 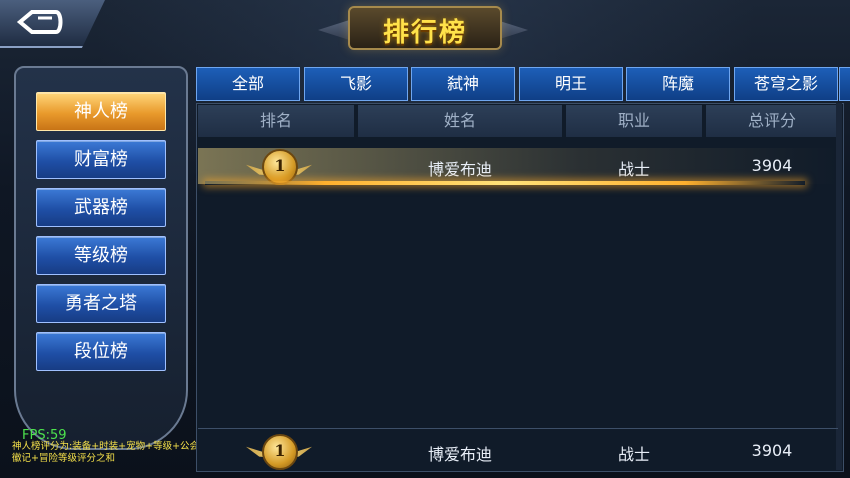 What do you see at coordinates (772, 165) in the screenshot?
I see `player-score: 3904` at bounding box center [772, 165].